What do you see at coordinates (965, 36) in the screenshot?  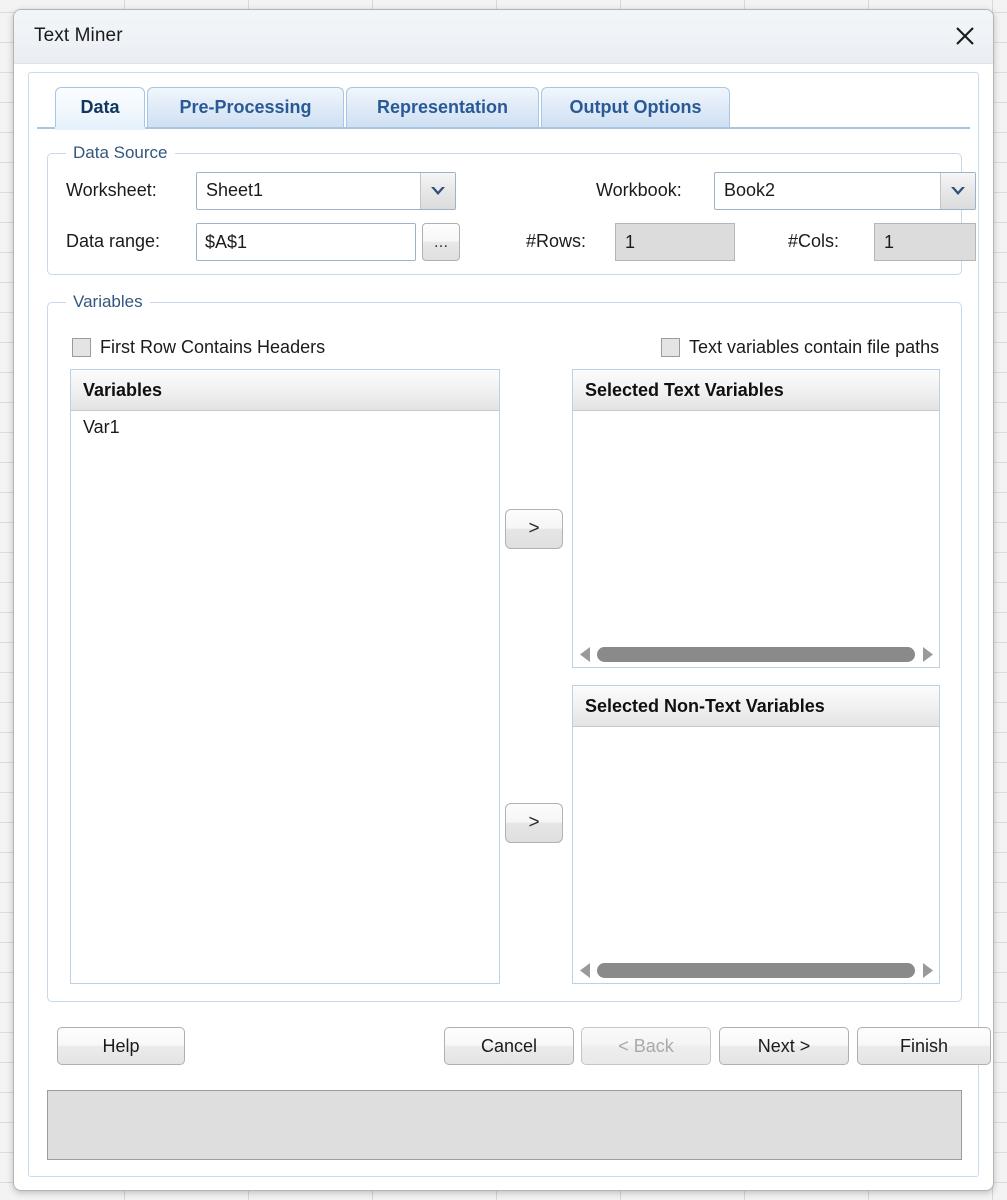 I see `close-icon` at bounding box center [965, 36].